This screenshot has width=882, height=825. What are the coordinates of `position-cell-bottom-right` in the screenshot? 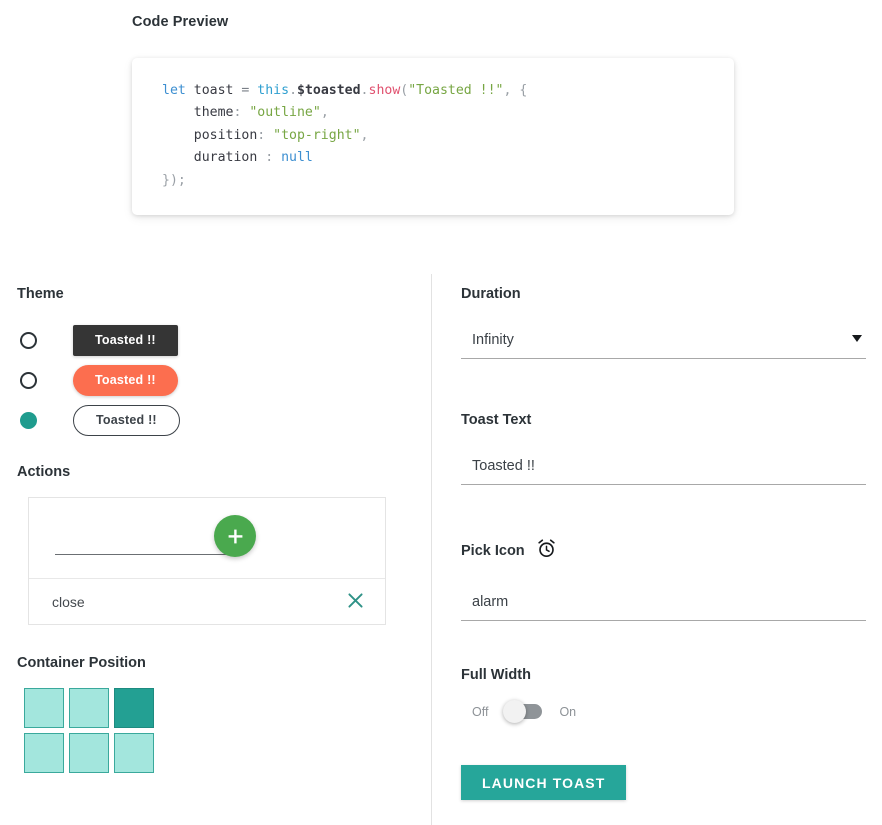 It's located at (134, 753).